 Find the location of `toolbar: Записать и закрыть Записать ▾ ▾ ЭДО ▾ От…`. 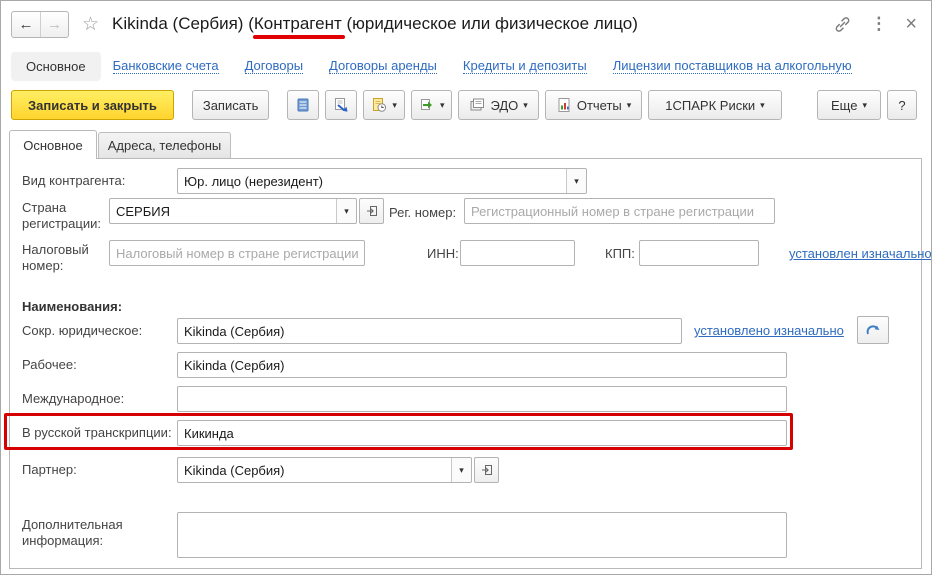

toolbar: Записать и закрыть Записать ▾ ▾ ЭДО ▾ От… is located at coordinates (466, 105).